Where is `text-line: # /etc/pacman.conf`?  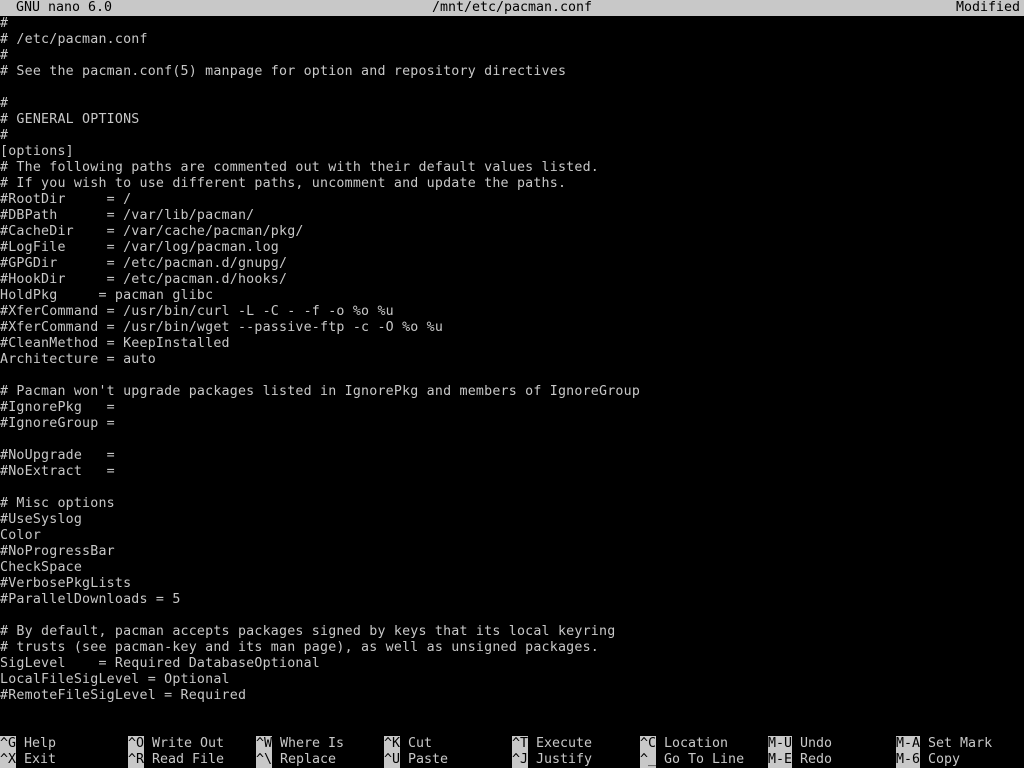
text-line: # /etc/pacman.conf is located at coordinates (512, 40).